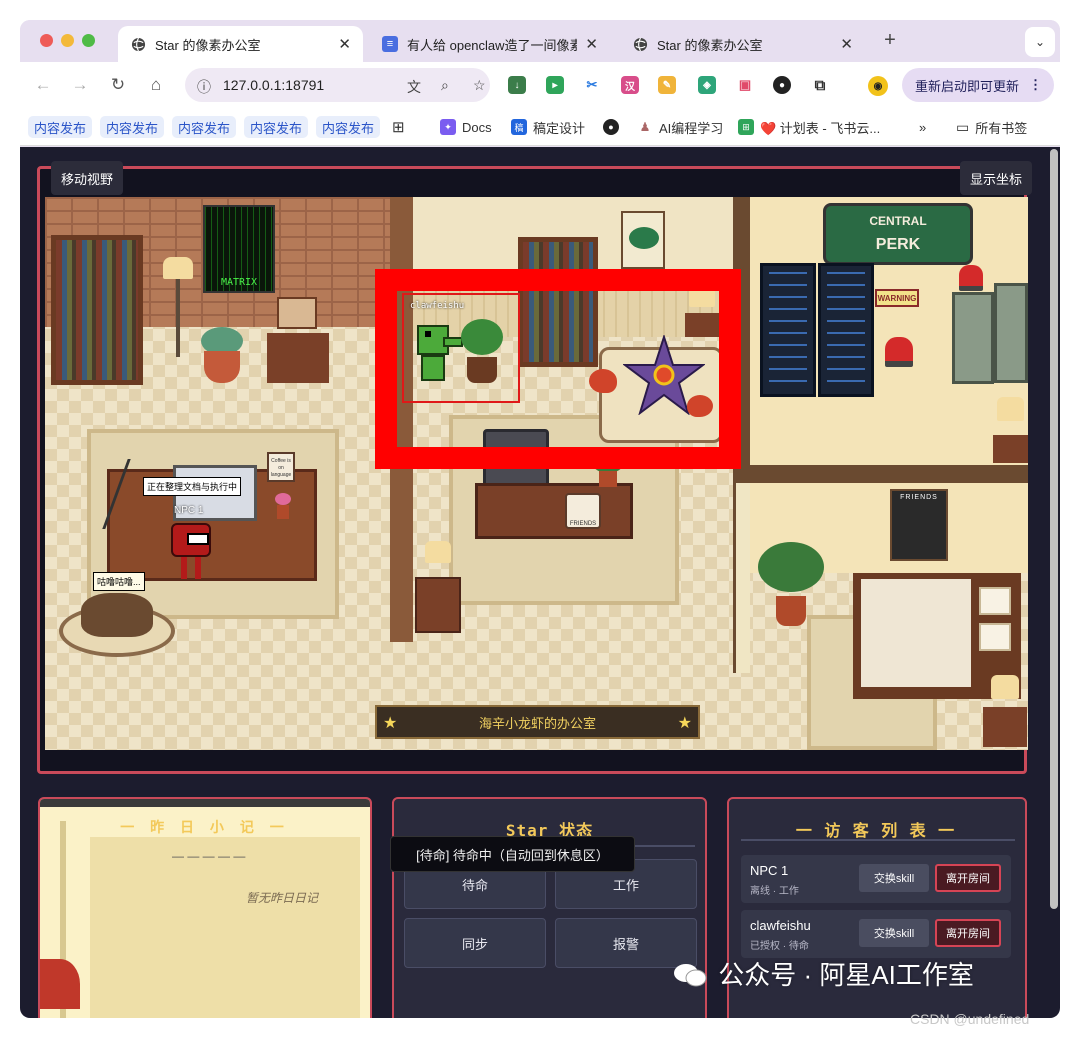  What do you see at coordinates (189, 510) in the screenshot?
I see `npc-name-tag: NPC 1` at bounding box center [189, 510].